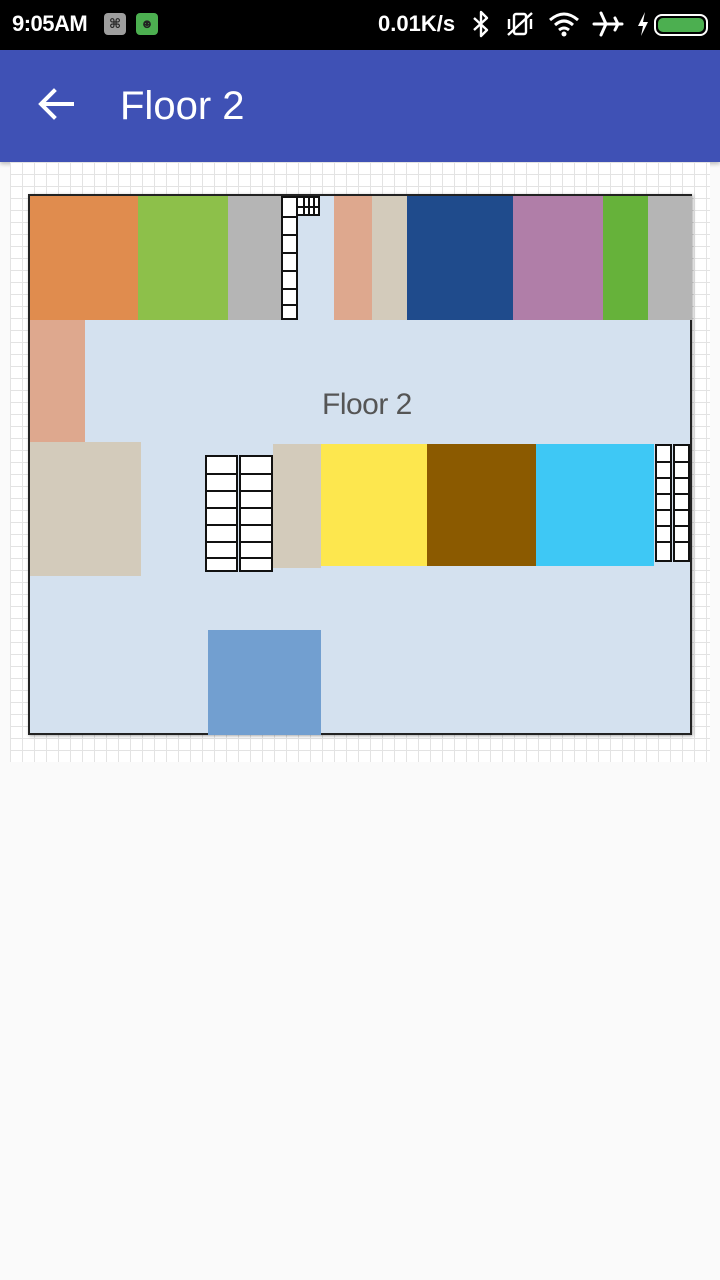 The height and width of the screenshot is (1280, 720). What do you see at coordinates (50, 23) in the screenshot?
I see `status-time: 9:05AM` at bounding box center [50, 23].